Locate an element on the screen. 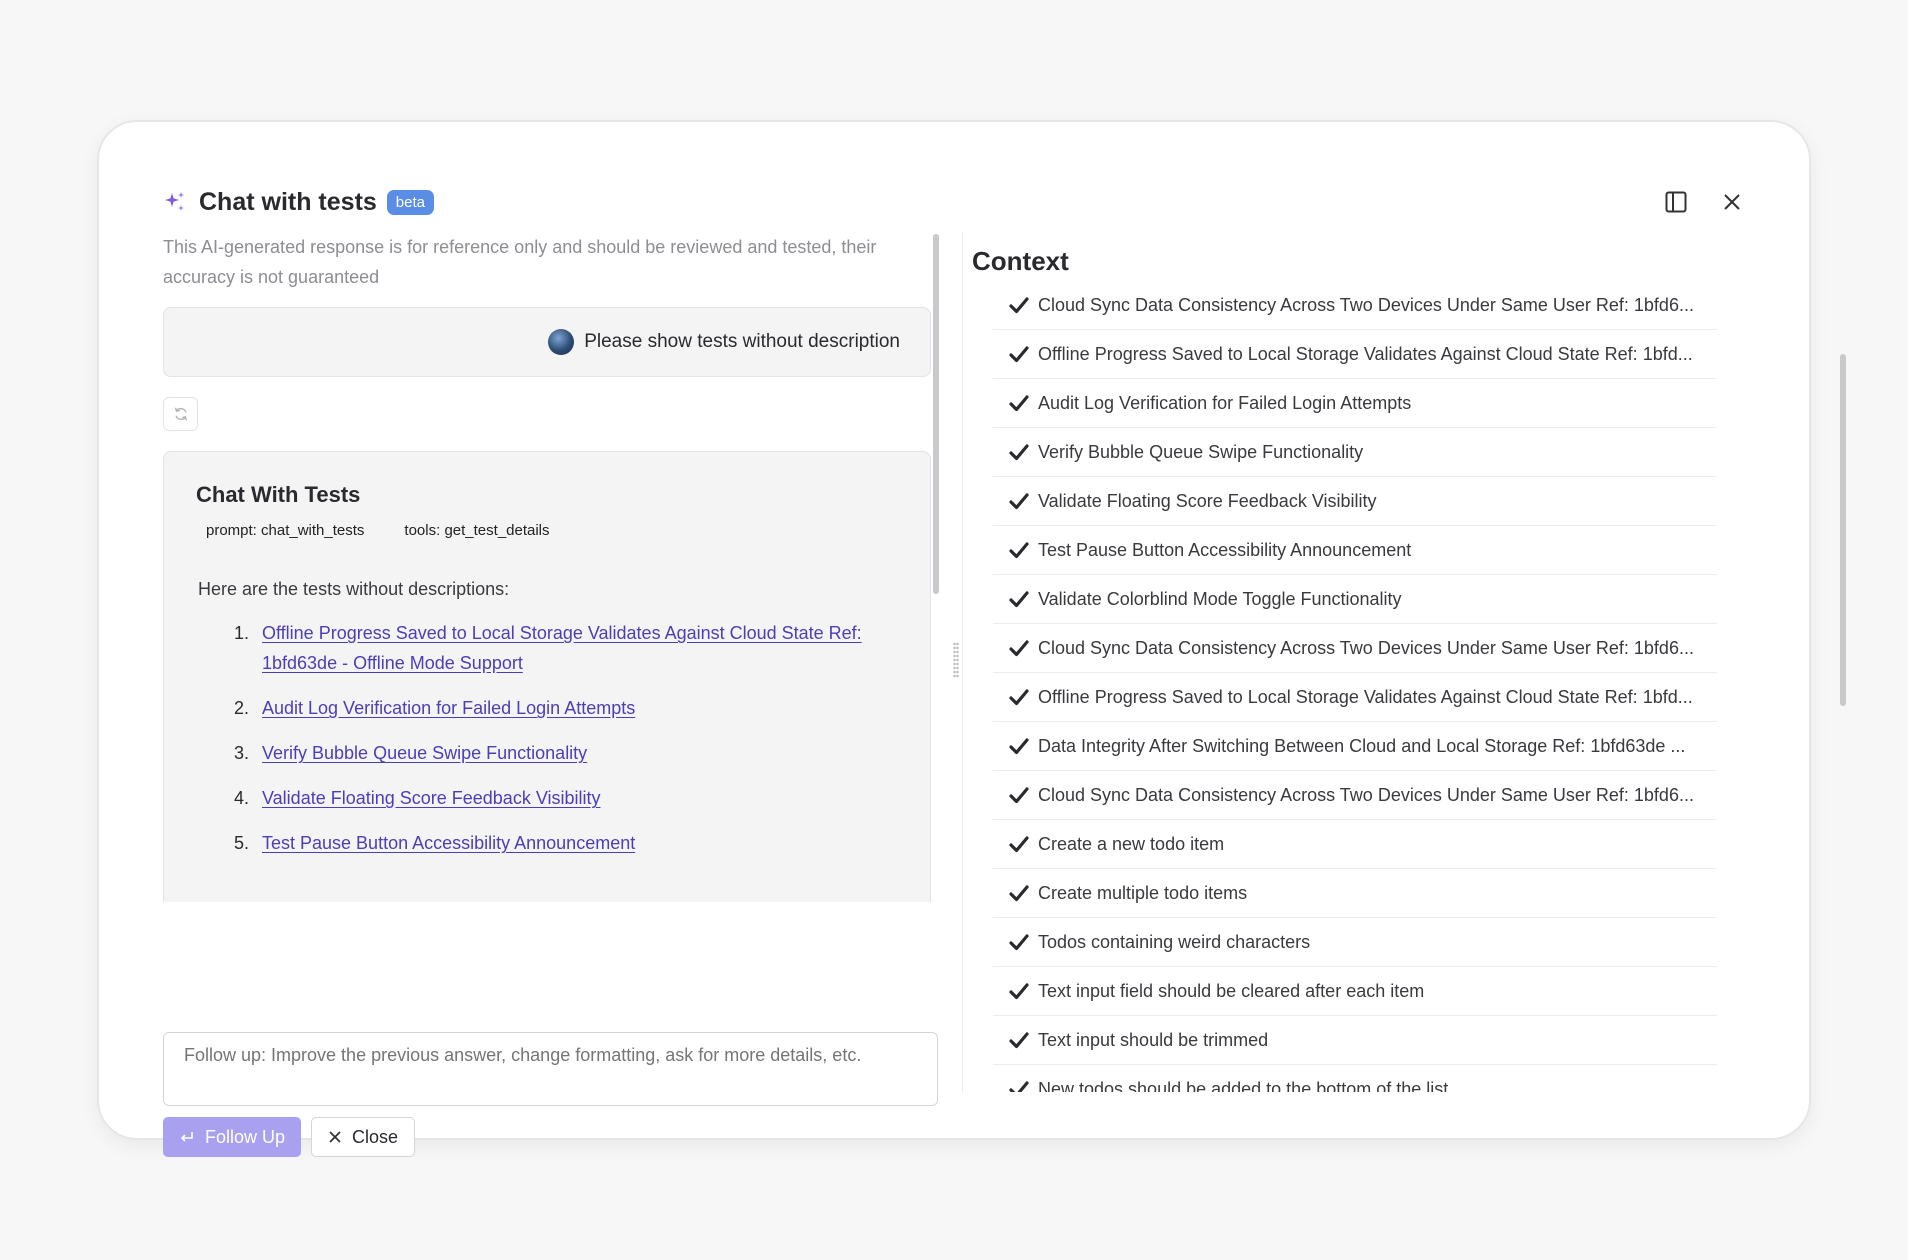 Image resolution: width=1908 pixels, height=1260 pixels. follow-up-label: Follow Up is located at coordinates (245, 1136).